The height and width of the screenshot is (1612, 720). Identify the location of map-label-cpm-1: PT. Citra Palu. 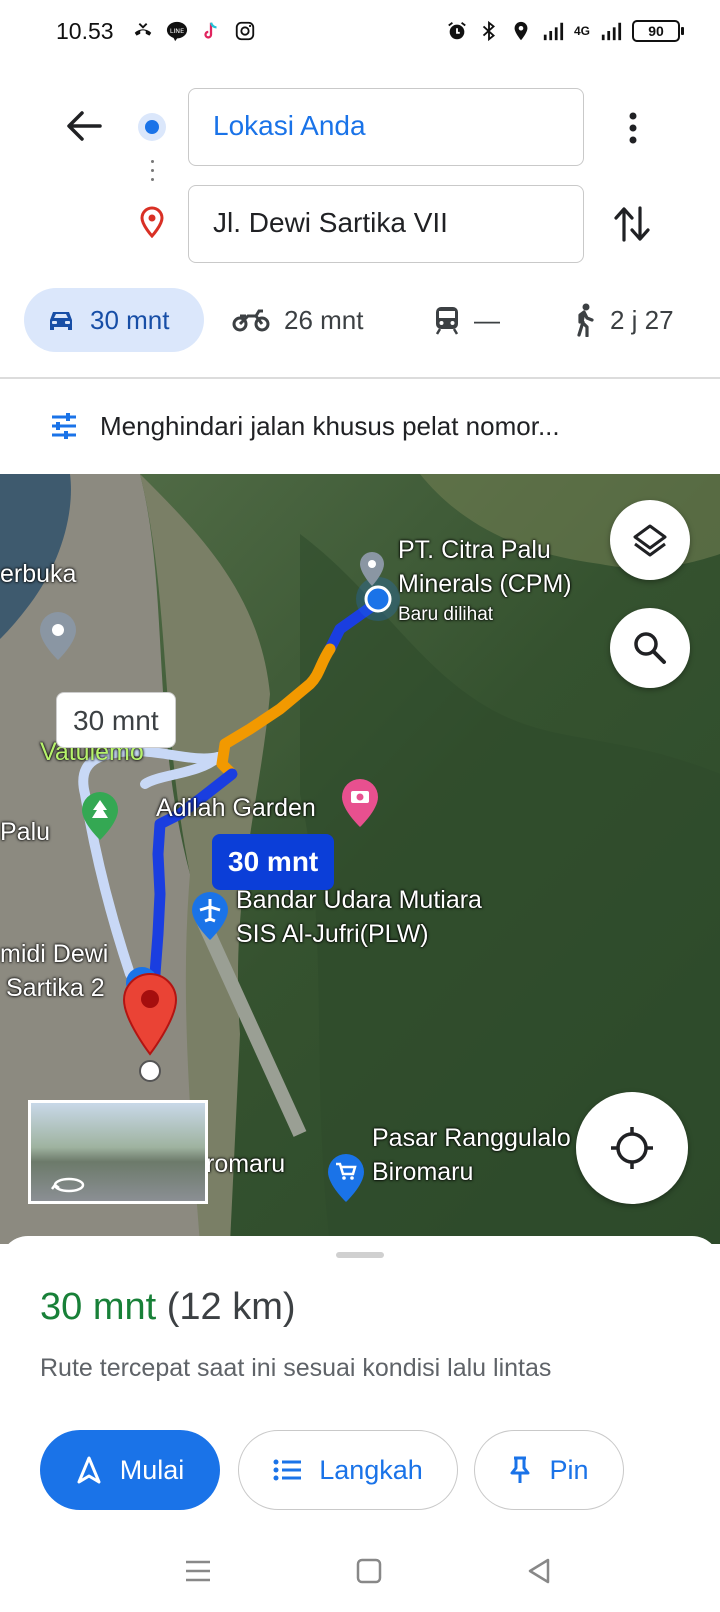
(474, 550).